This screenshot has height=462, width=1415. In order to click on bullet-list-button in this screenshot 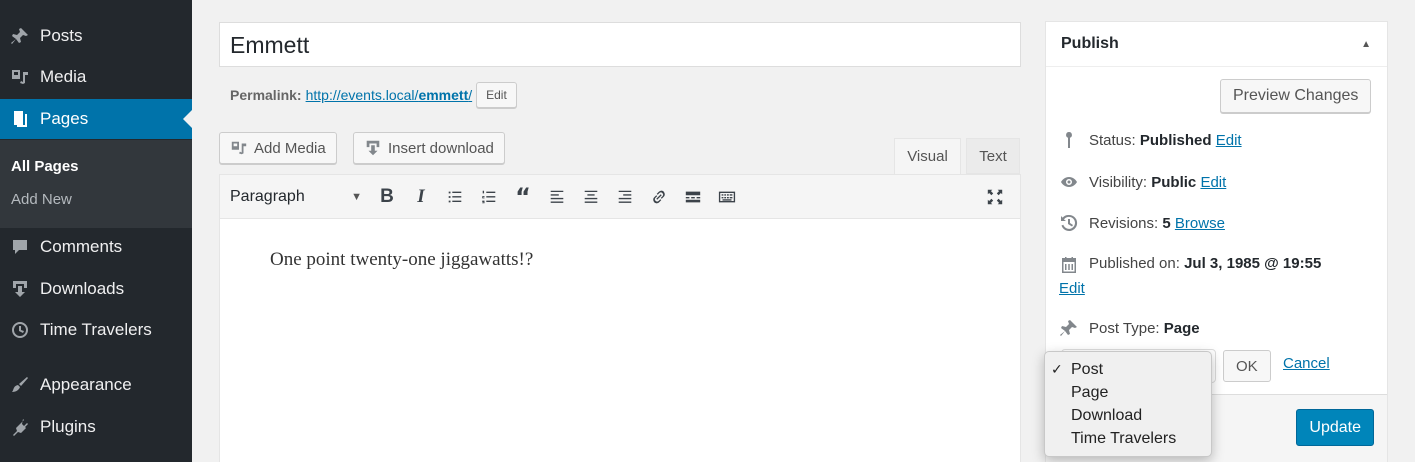, I will do `click(455, 197)`.